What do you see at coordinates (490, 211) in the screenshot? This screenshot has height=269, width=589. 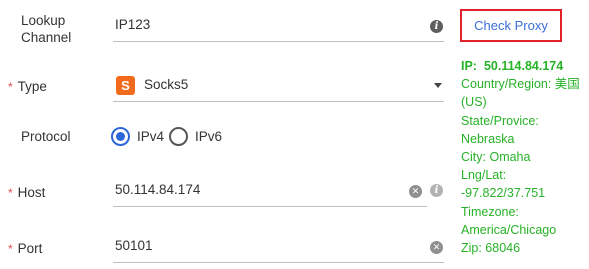 I see `result-line: Timezone:` at bounding box center [490, 211].